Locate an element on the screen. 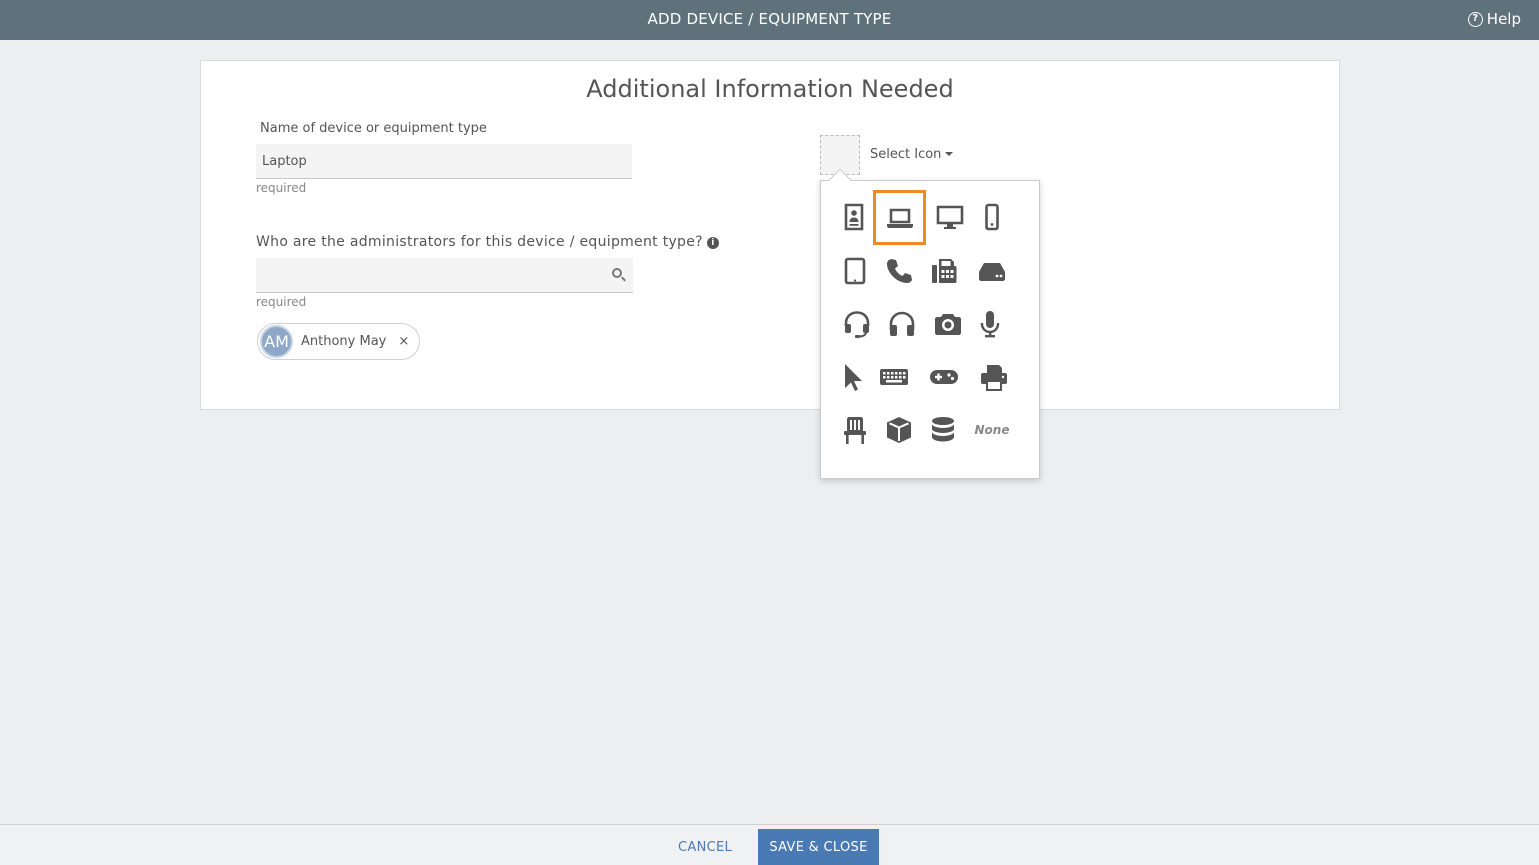 Image resolution: width=1539 pixels, height=865 pixels. question-circle-icon: ? is located at coordinates (1475, 19).